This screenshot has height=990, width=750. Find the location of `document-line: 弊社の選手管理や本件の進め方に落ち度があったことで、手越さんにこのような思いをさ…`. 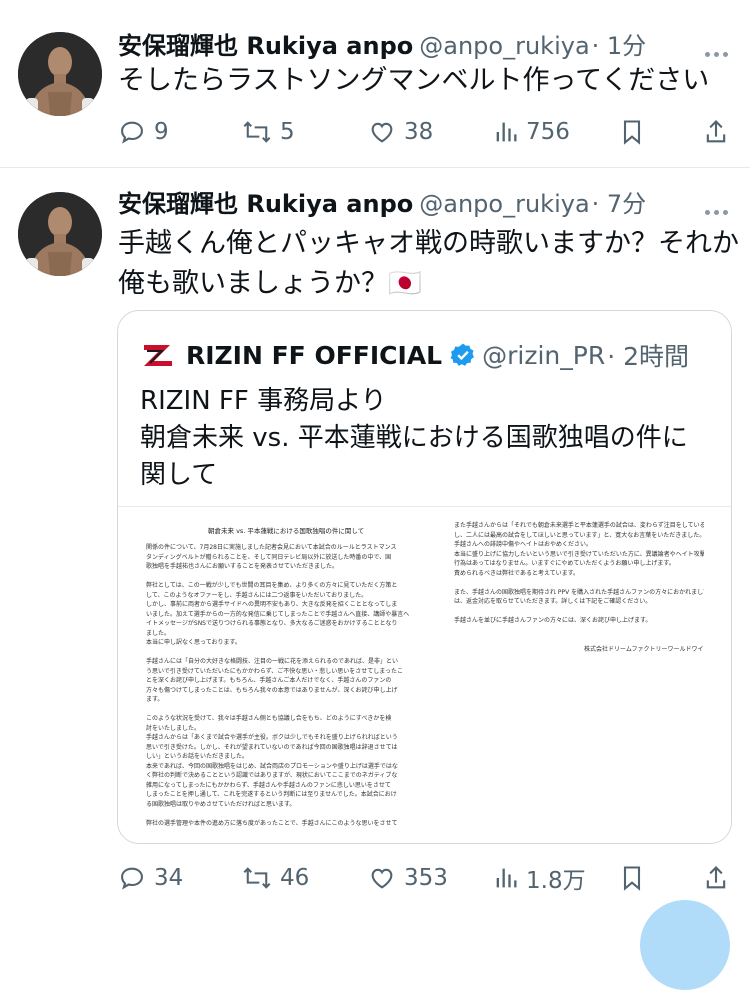

document-line: 弊社の選手管理や本件の進め方に落ち度があったことで、手越さんにこのような思いをさ… is located at coordinates (272, 823).